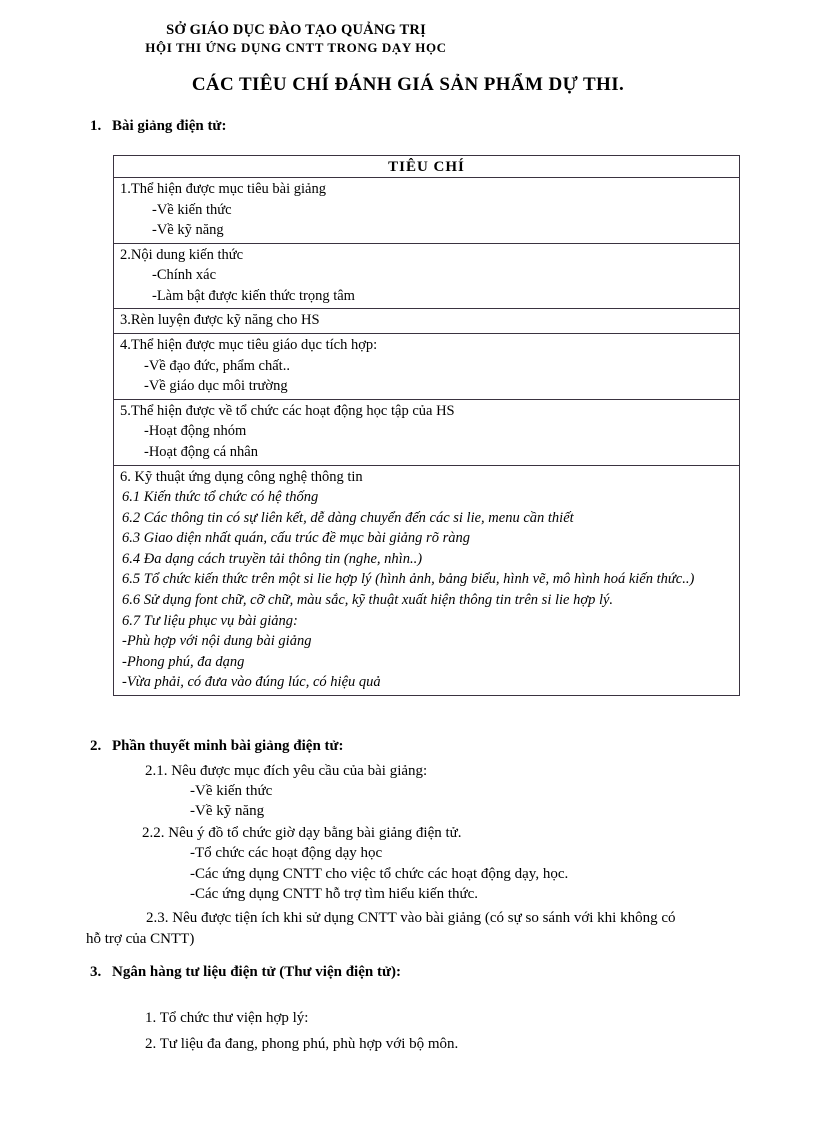 Image resolution: width=816 pixels, height=1123 pixels. What do you see at coordinates (96, 126) in the screenshot?
I see `section-number-1: 1.` at bounding box center [96, 126].